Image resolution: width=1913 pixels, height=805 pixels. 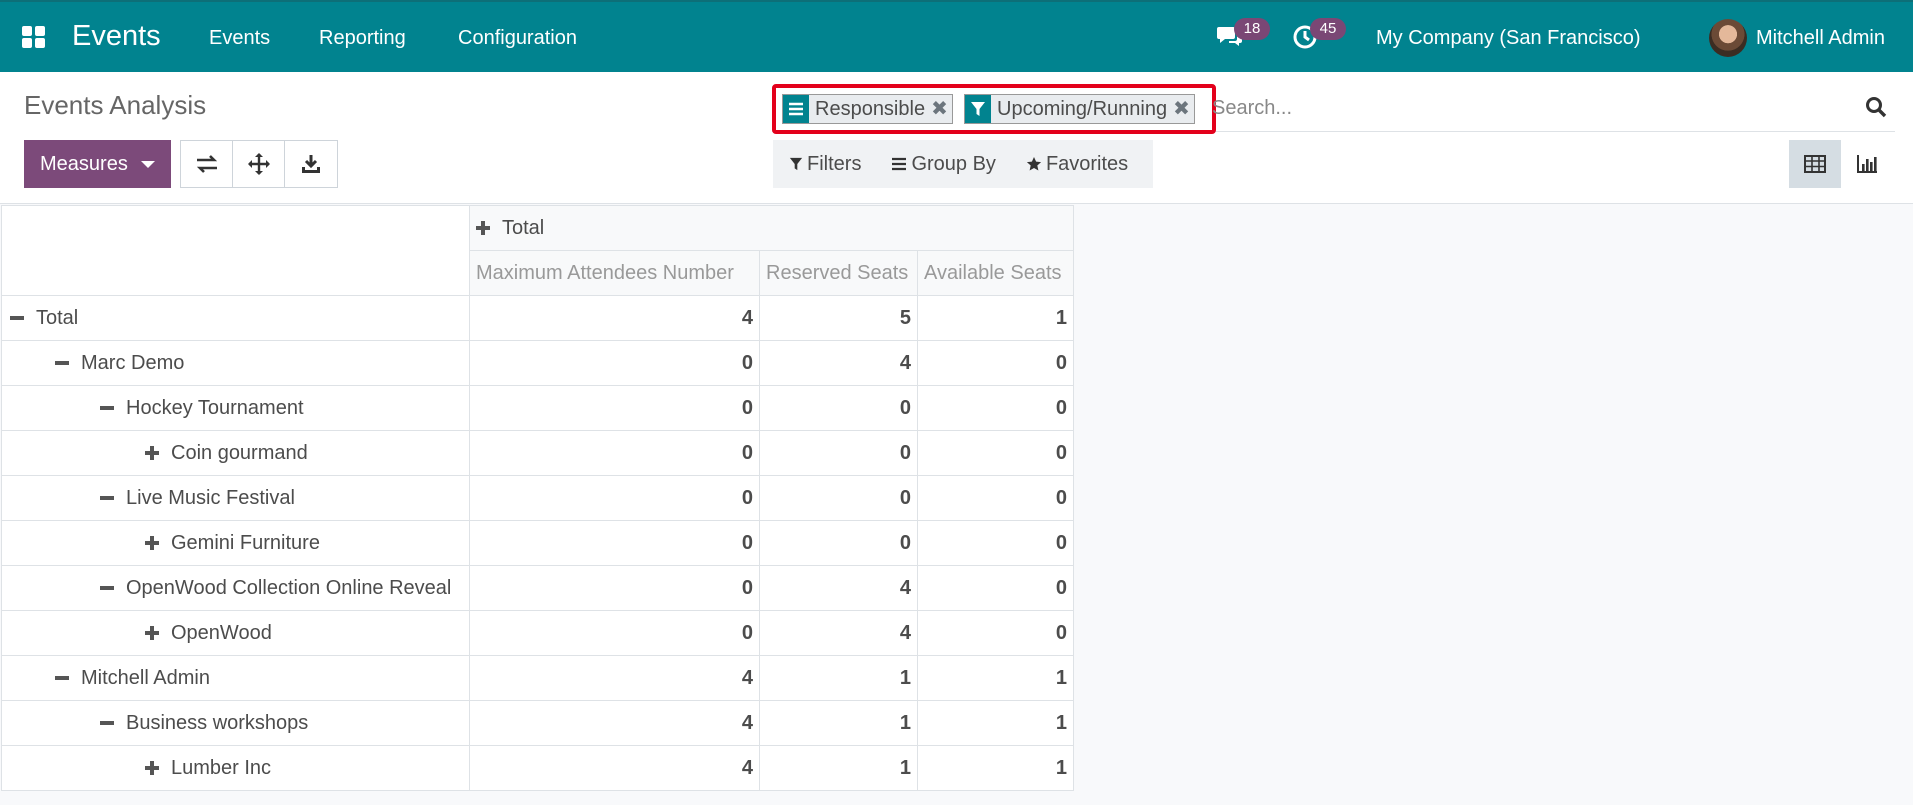 I want to click on facet-upcoming-running: Upcoming/Running ✖, so click(x=1079, y=109).